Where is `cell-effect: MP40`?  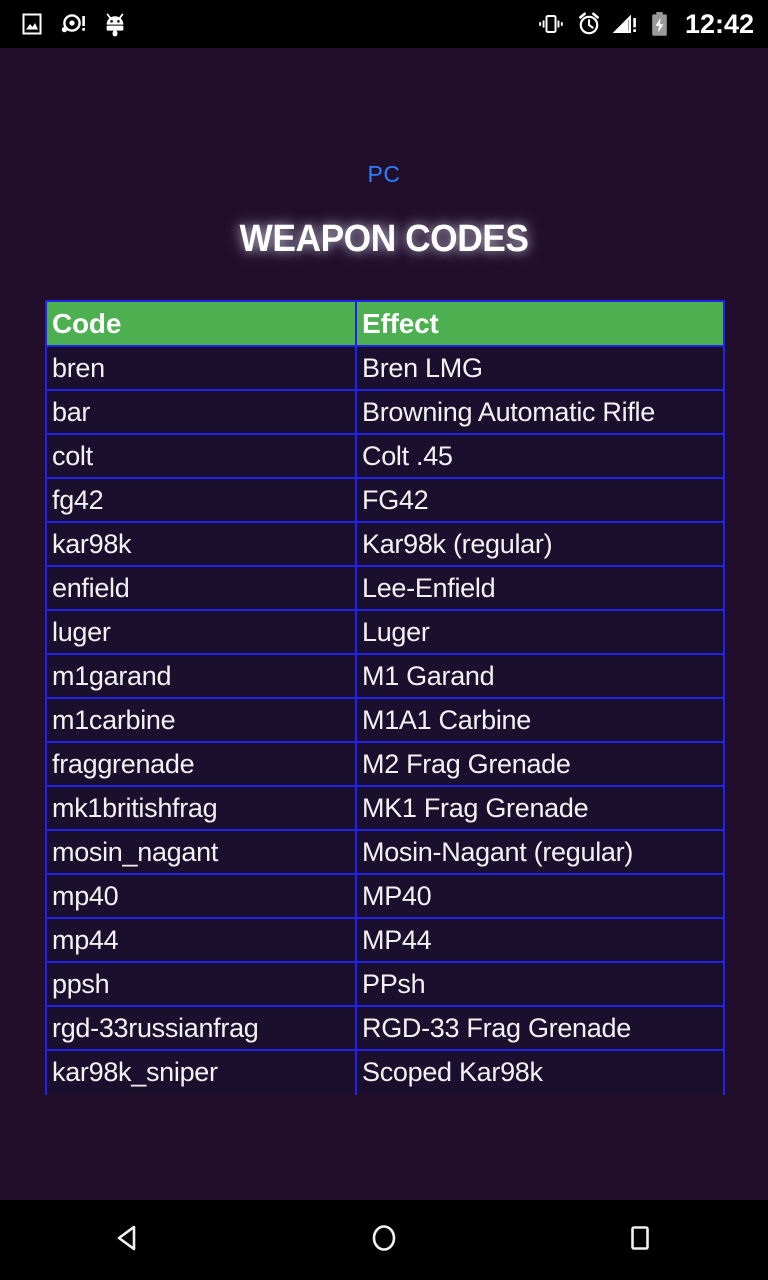
cell-effect: MP40 is located at coordinates (540, 896).